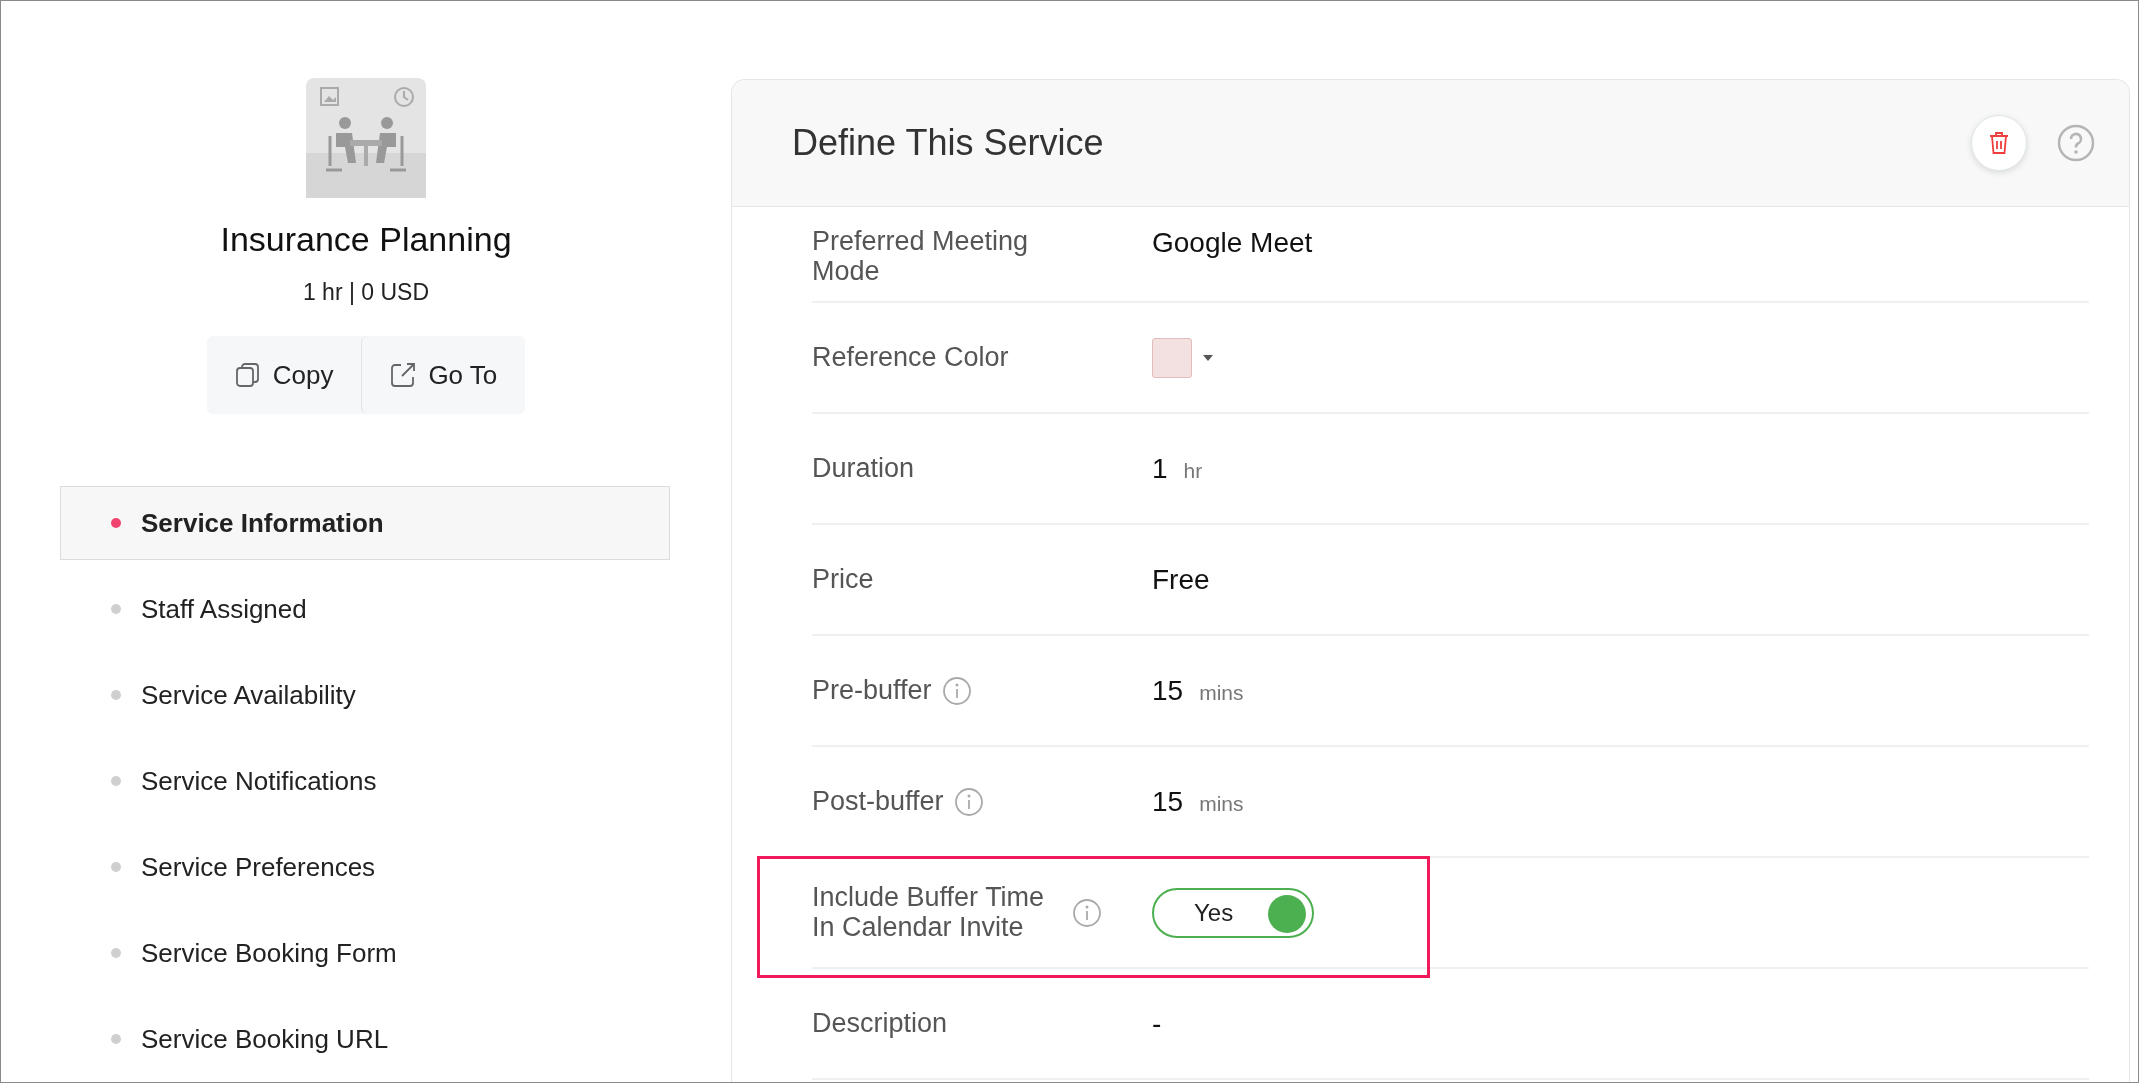  What do you see at coordinates (365, 695) in the screenshot?
I see `nav-item: Service Availability` at bounding box center [365, 695].